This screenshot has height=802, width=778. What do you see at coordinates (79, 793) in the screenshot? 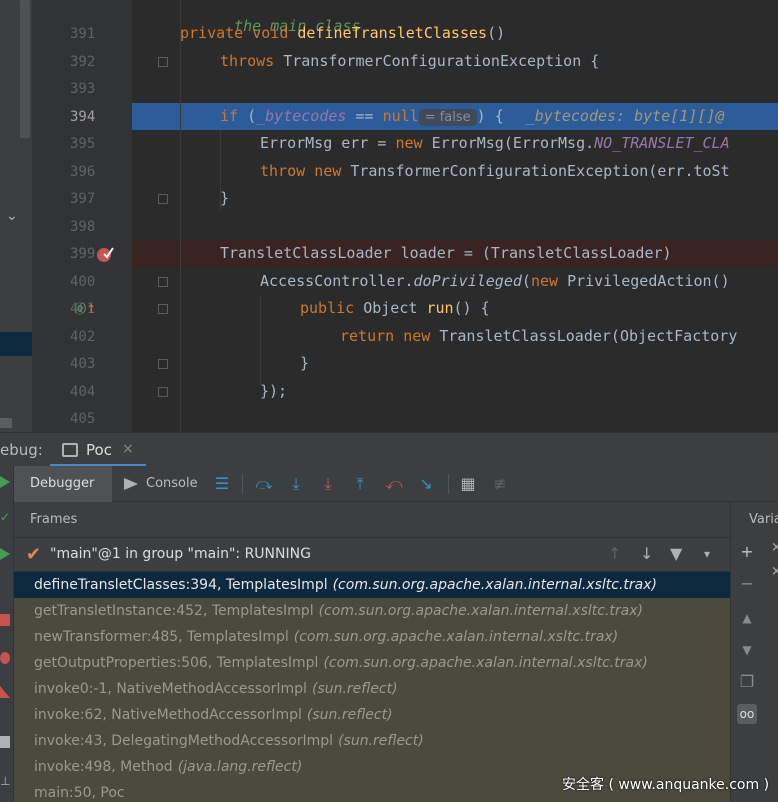
I see `frame-method: main:50, Poc` at bounding box center [79, 793].